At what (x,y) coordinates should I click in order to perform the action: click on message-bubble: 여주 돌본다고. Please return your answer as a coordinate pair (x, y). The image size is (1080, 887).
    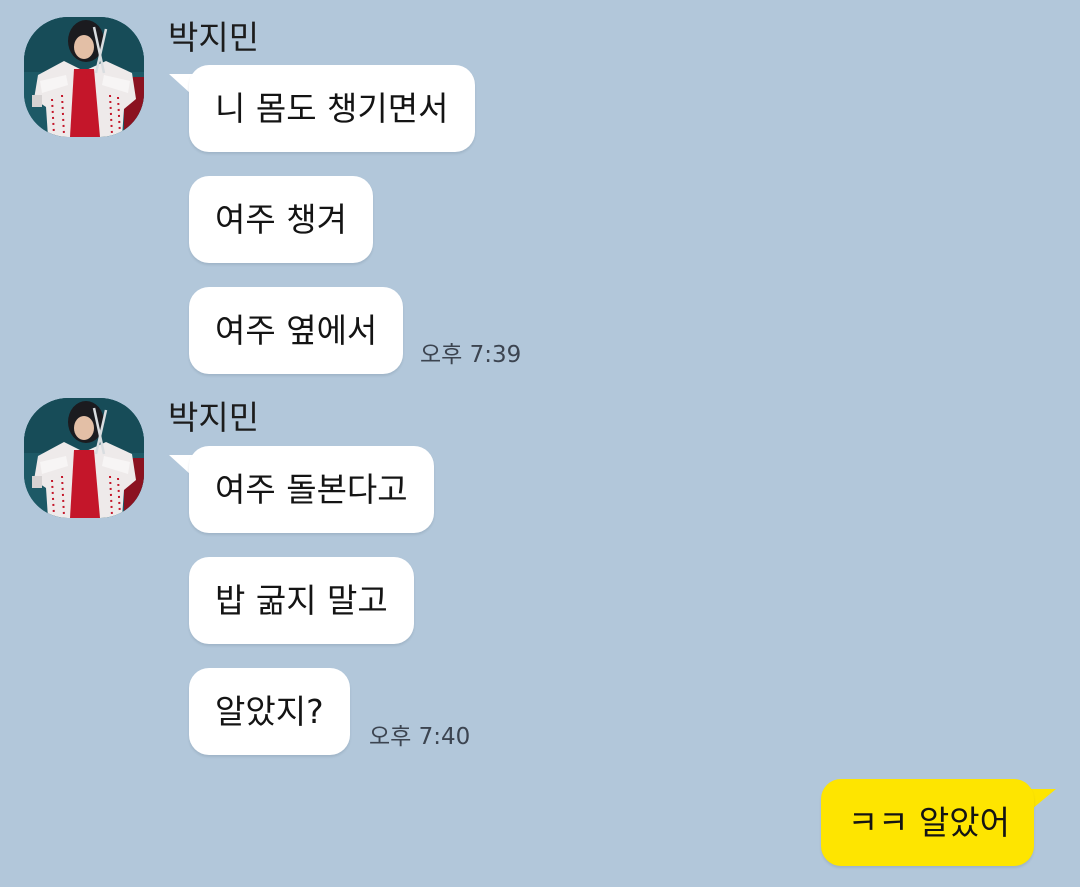
    Looking at the image, I should click on (311, 489).